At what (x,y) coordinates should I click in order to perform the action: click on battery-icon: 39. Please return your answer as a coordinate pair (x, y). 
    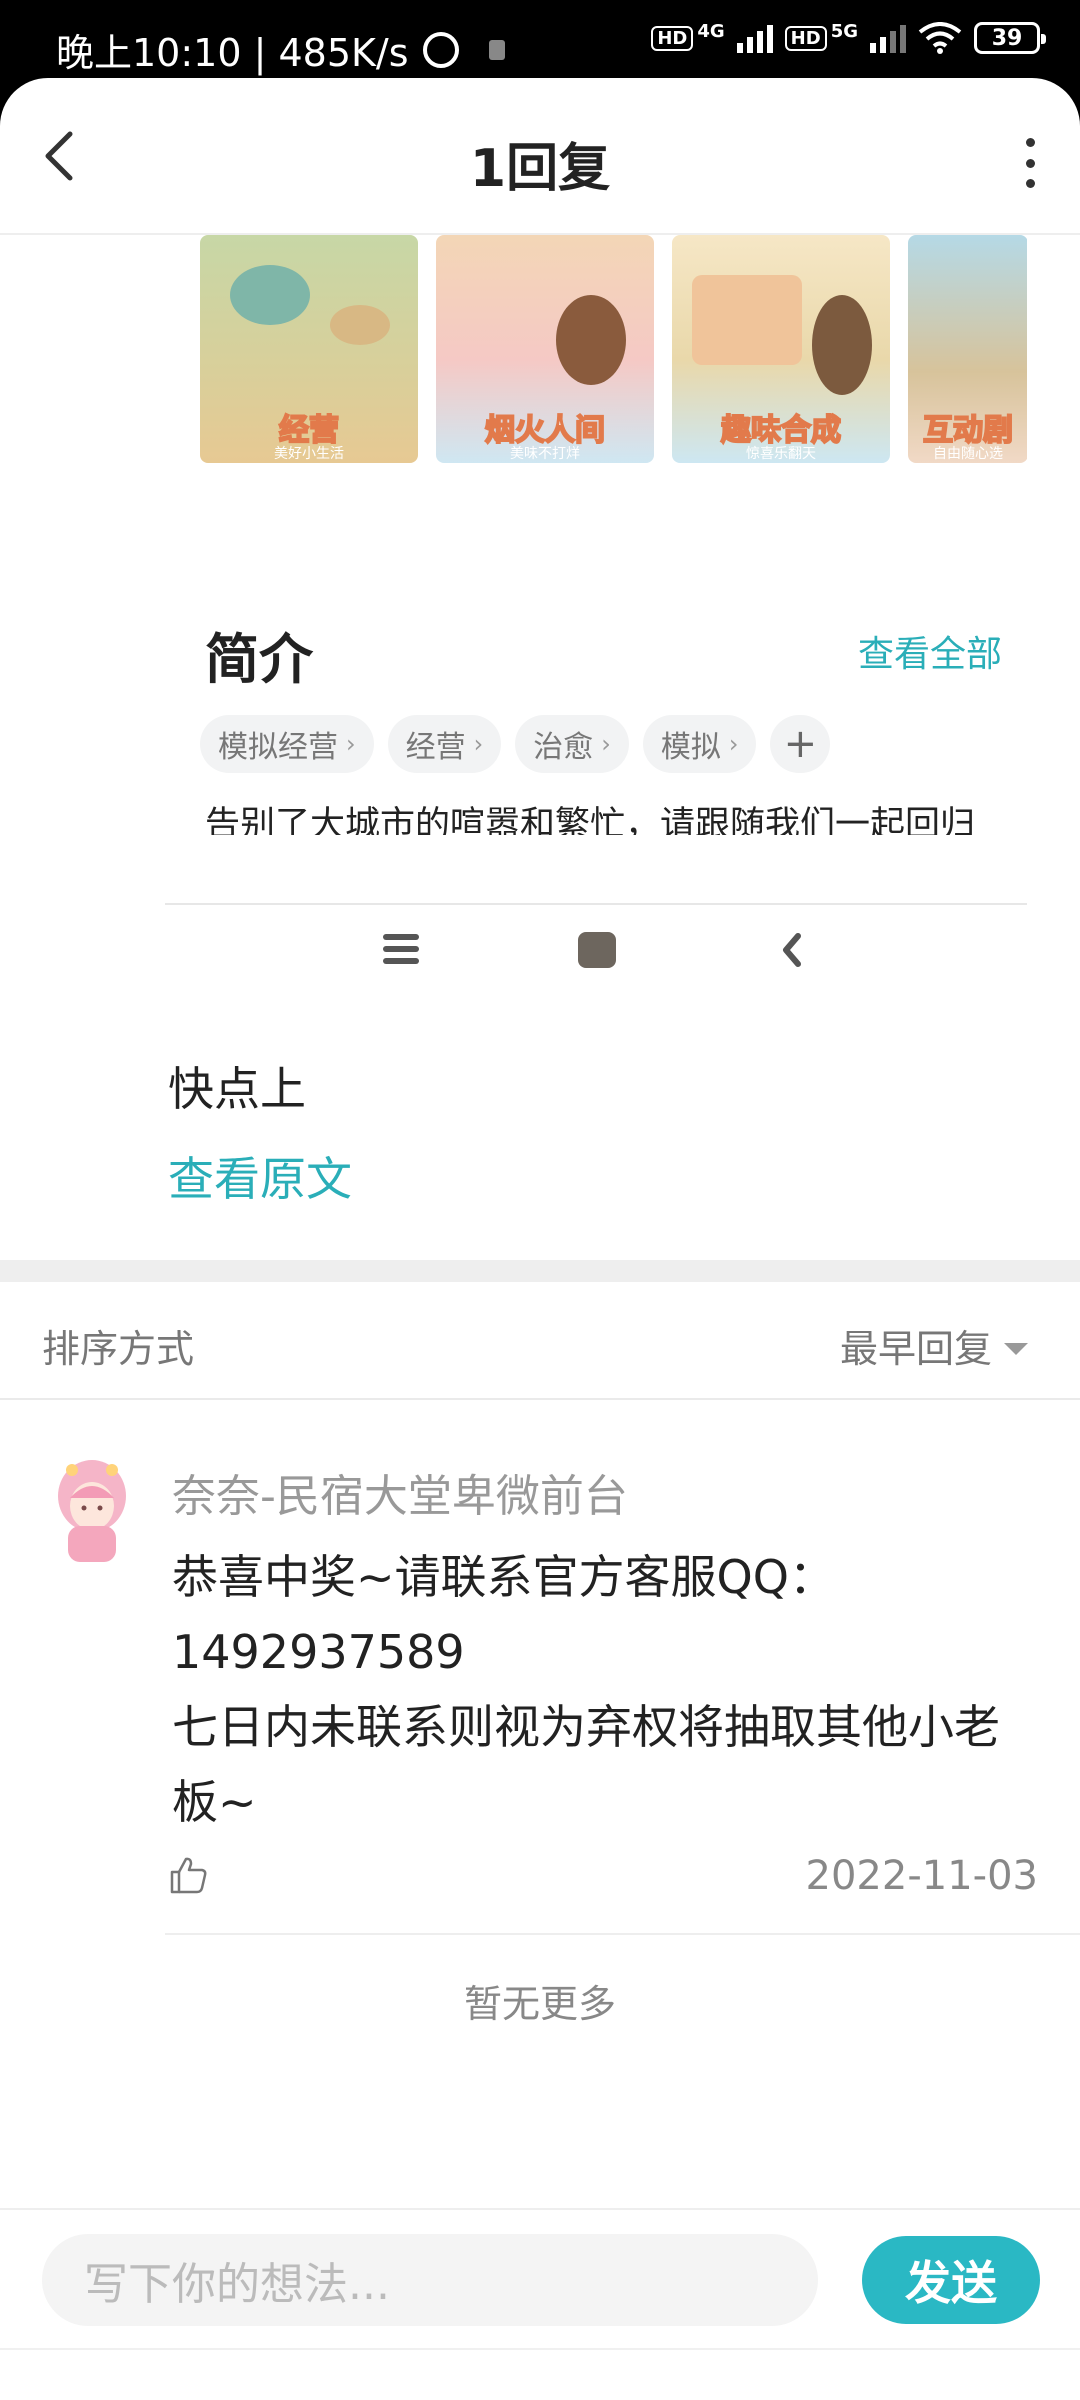
    Looking at the image, I should click on (1010, 38).